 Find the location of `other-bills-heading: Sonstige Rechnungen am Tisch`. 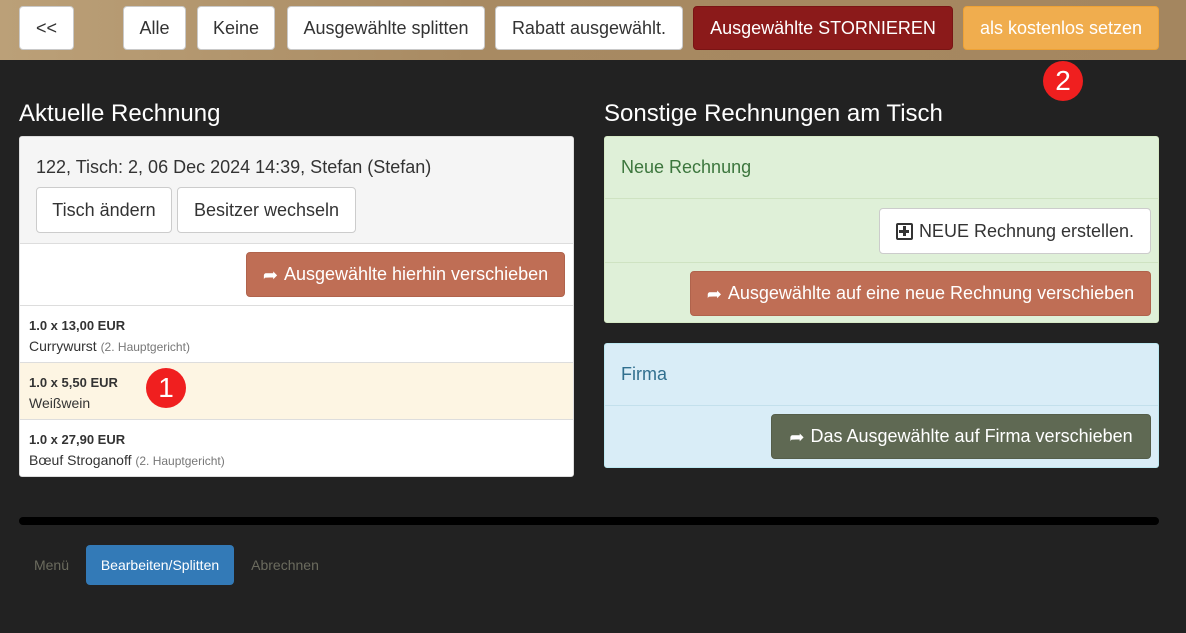

other-bills-heading: Sonstige Rechnungen am Tisch is located at coordinates (773, 113).